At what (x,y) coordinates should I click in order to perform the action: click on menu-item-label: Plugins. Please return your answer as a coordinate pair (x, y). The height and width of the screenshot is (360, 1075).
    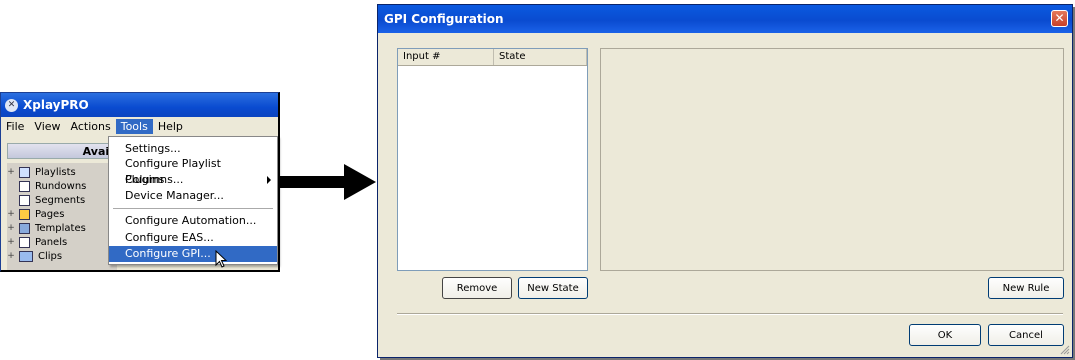
    Looking at the image, I should click on (145, 179).